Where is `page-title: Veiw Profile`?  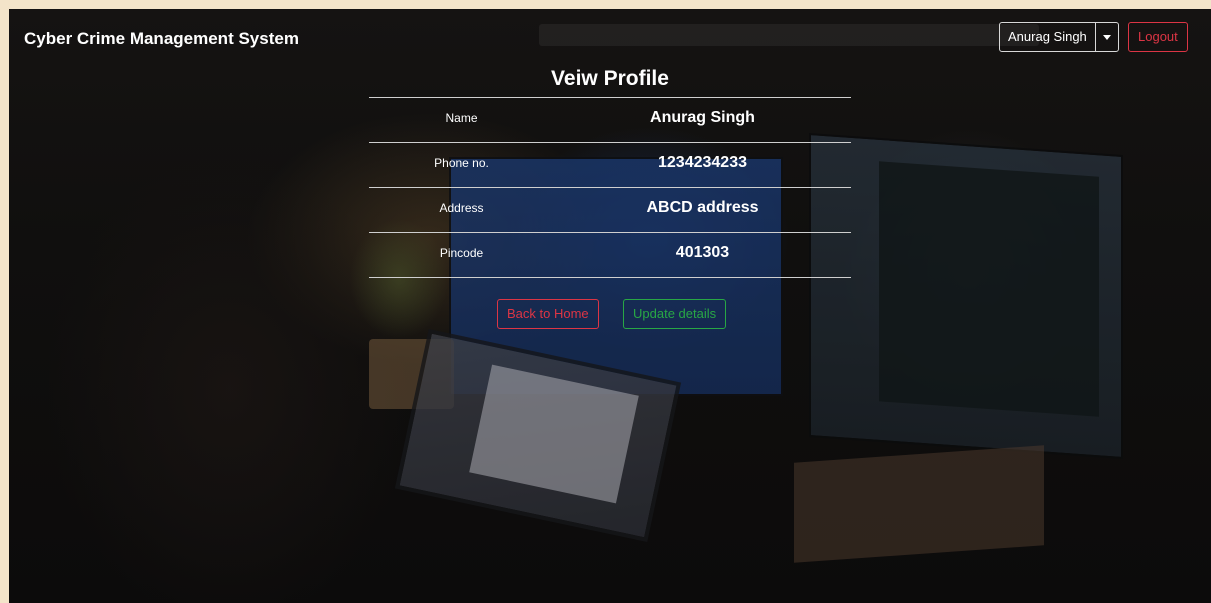 page-title: Veiw Profile is located at coordinates (610, 78).